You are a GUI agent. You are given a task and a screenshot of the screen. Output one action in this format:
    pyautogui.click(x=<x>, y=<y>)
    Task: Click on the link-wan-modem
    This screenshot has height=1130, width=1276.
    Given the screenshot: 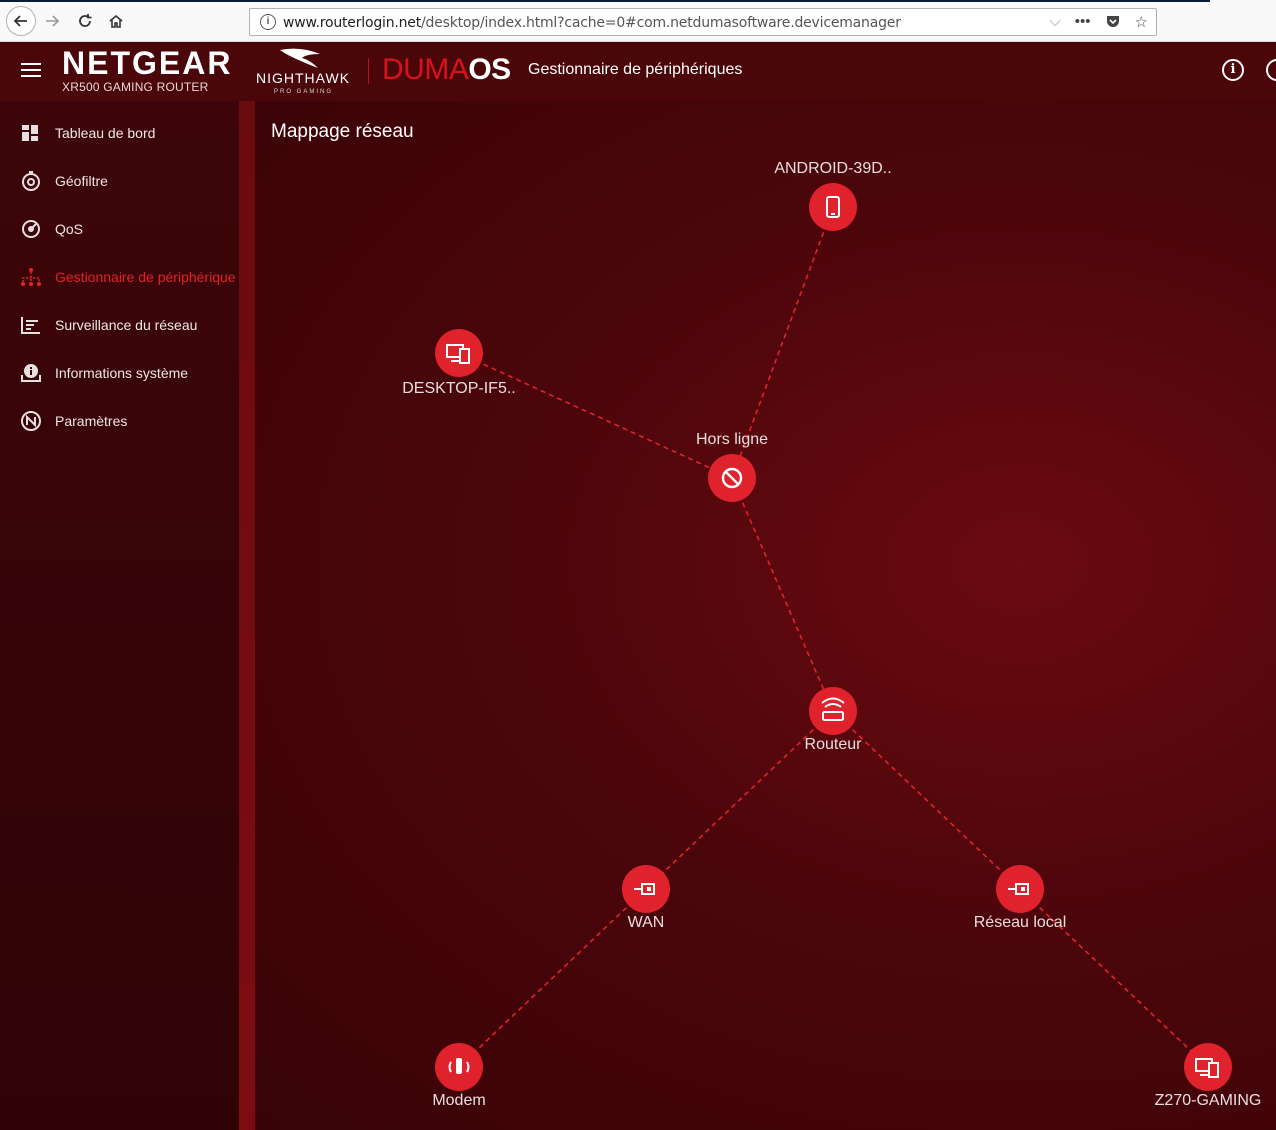 What is the action you would take?
    pyautogui.click(x=552, y=978)
    